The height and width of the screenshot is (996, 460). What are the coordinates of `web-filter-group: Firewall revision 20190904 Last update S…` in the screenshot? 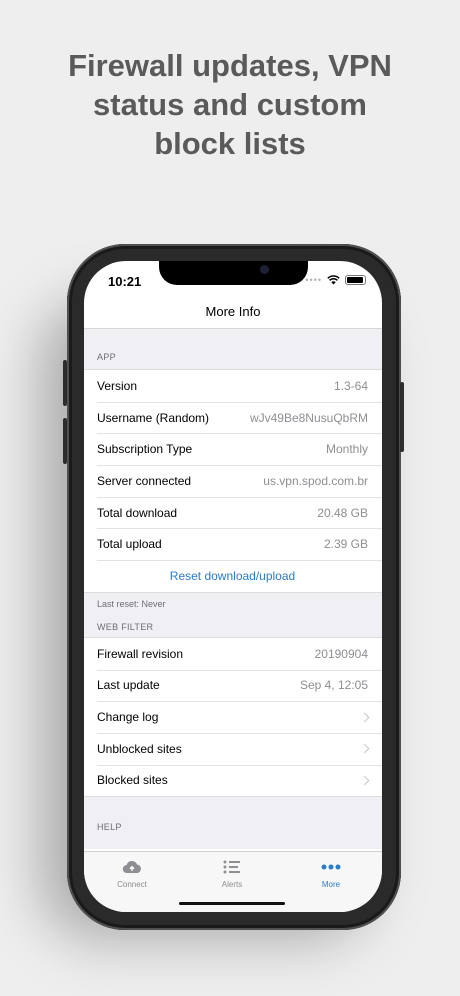 It's located at (233, 717).